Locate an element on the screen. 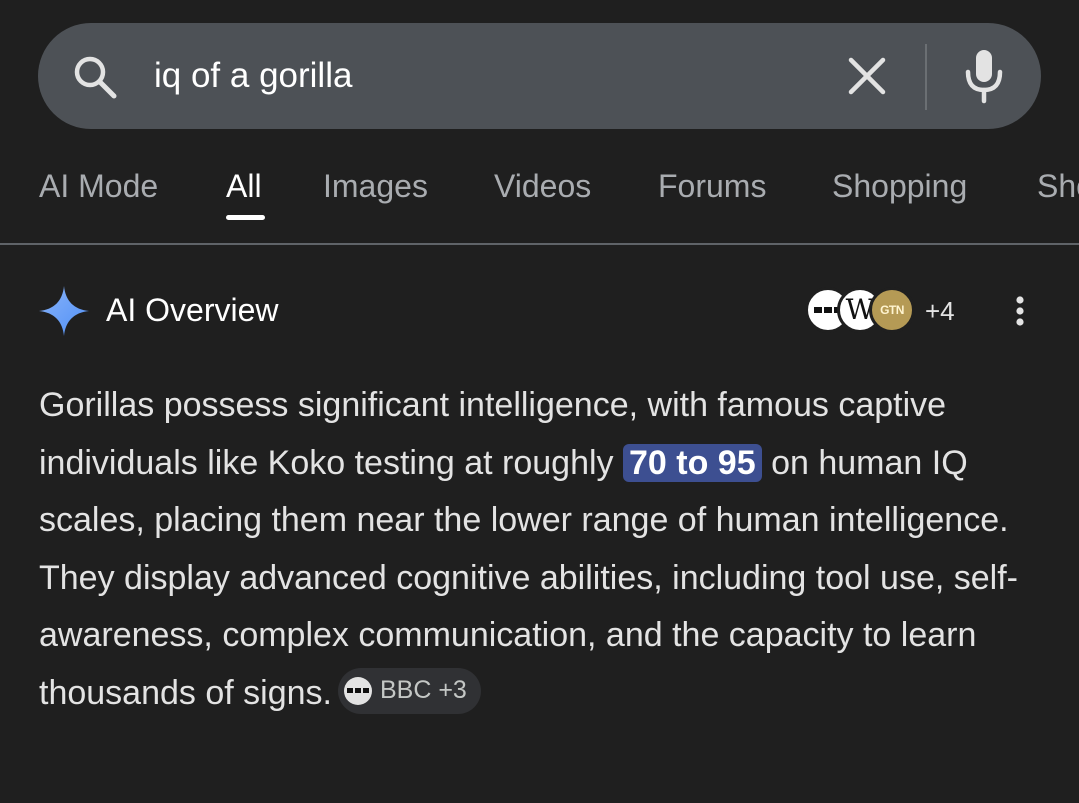 The image size is (1079, 803). tabs-divider is located at coordinates (539, 244).